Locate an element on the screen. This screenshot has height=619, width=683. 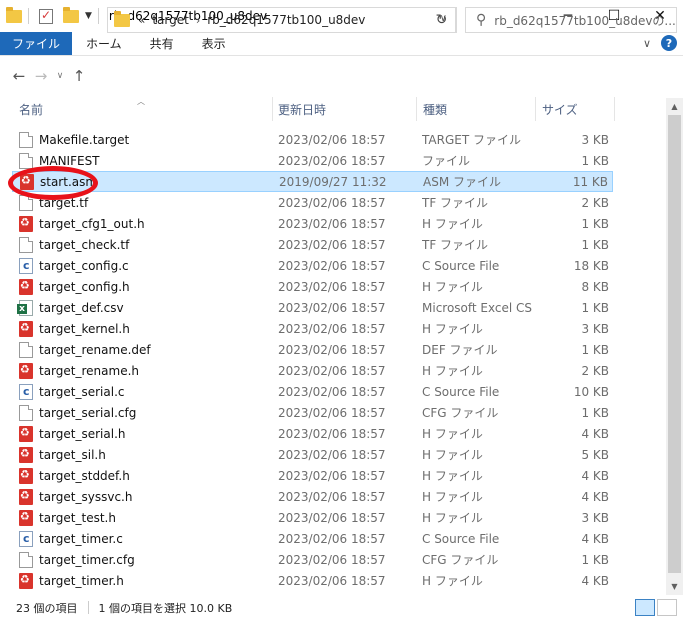
file-name: target_config.h is located at coordinates (84, 286).